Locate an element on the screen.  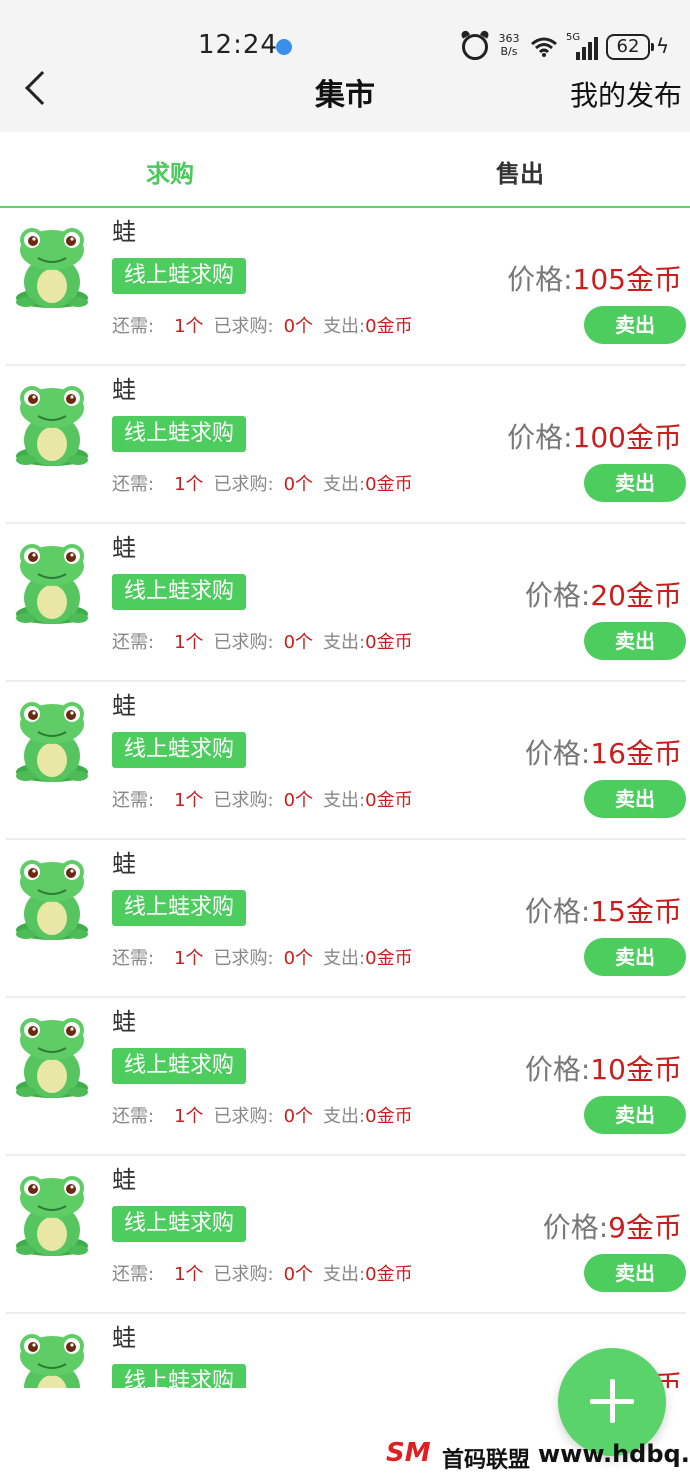
price-value: 20金币 is located at coordinates (636, 595).